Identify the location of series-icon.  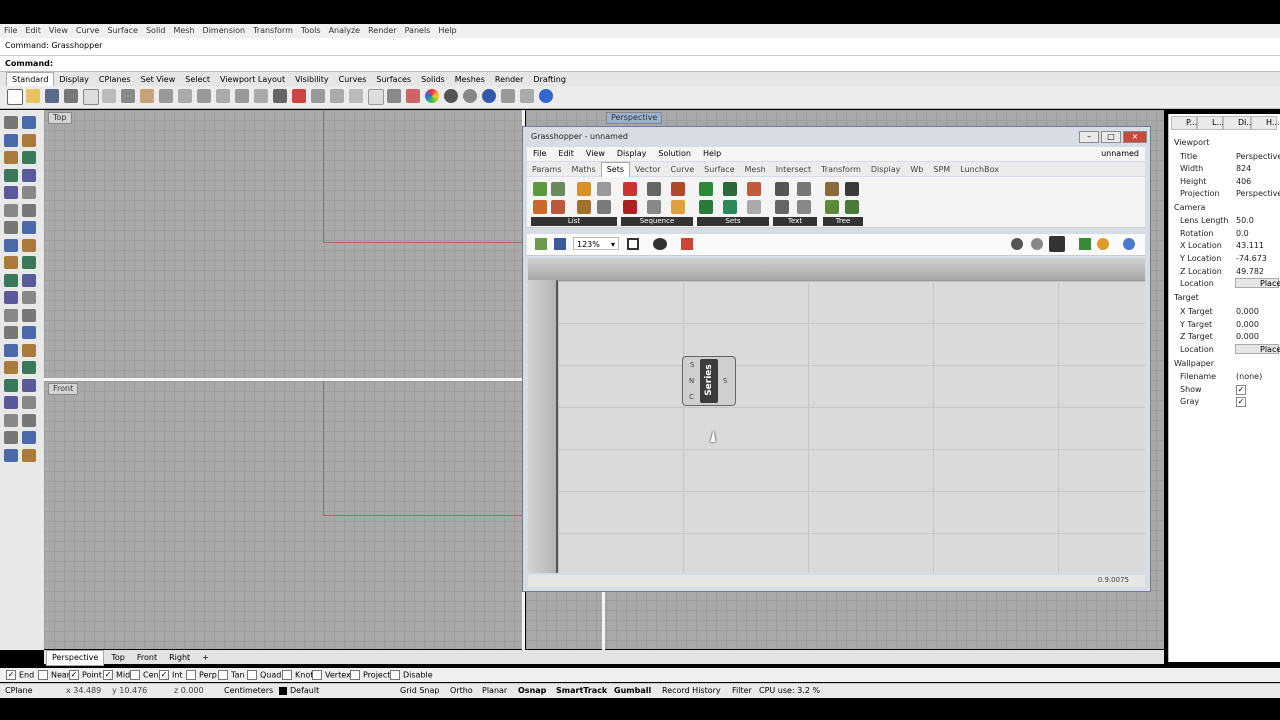
(654, 189).